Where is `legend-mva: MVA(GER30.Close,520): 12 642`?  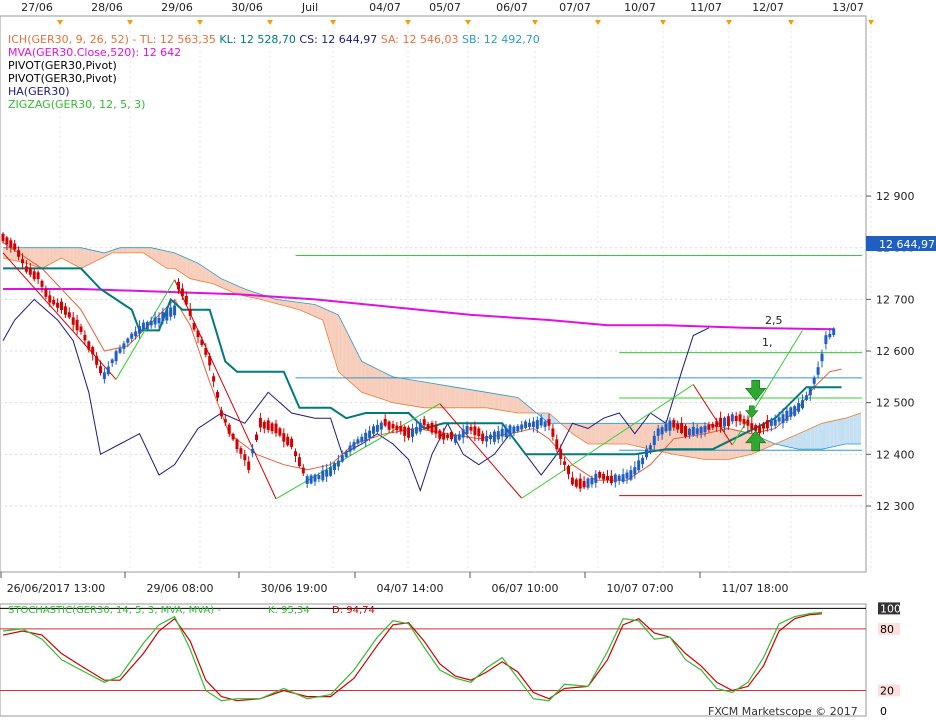
legend-mva: MVA(GER30.Close,520): 12 642 is located at coordinates (95, 52).